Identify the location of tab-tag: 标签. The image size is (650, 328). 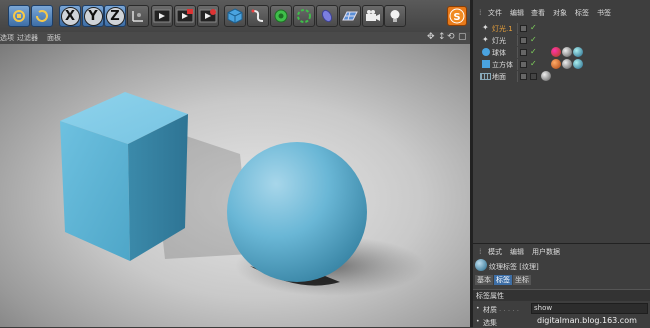
(503, 280).